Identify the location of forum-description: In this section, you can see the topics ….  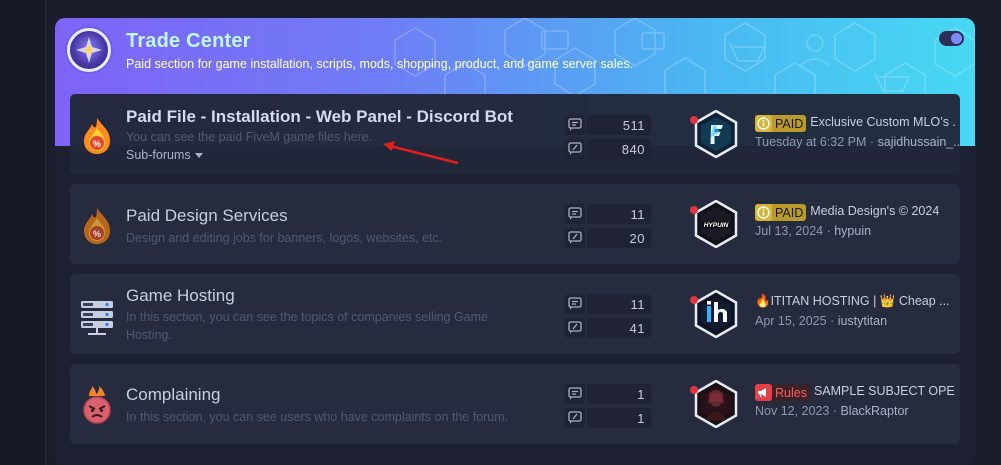
(307, 326).